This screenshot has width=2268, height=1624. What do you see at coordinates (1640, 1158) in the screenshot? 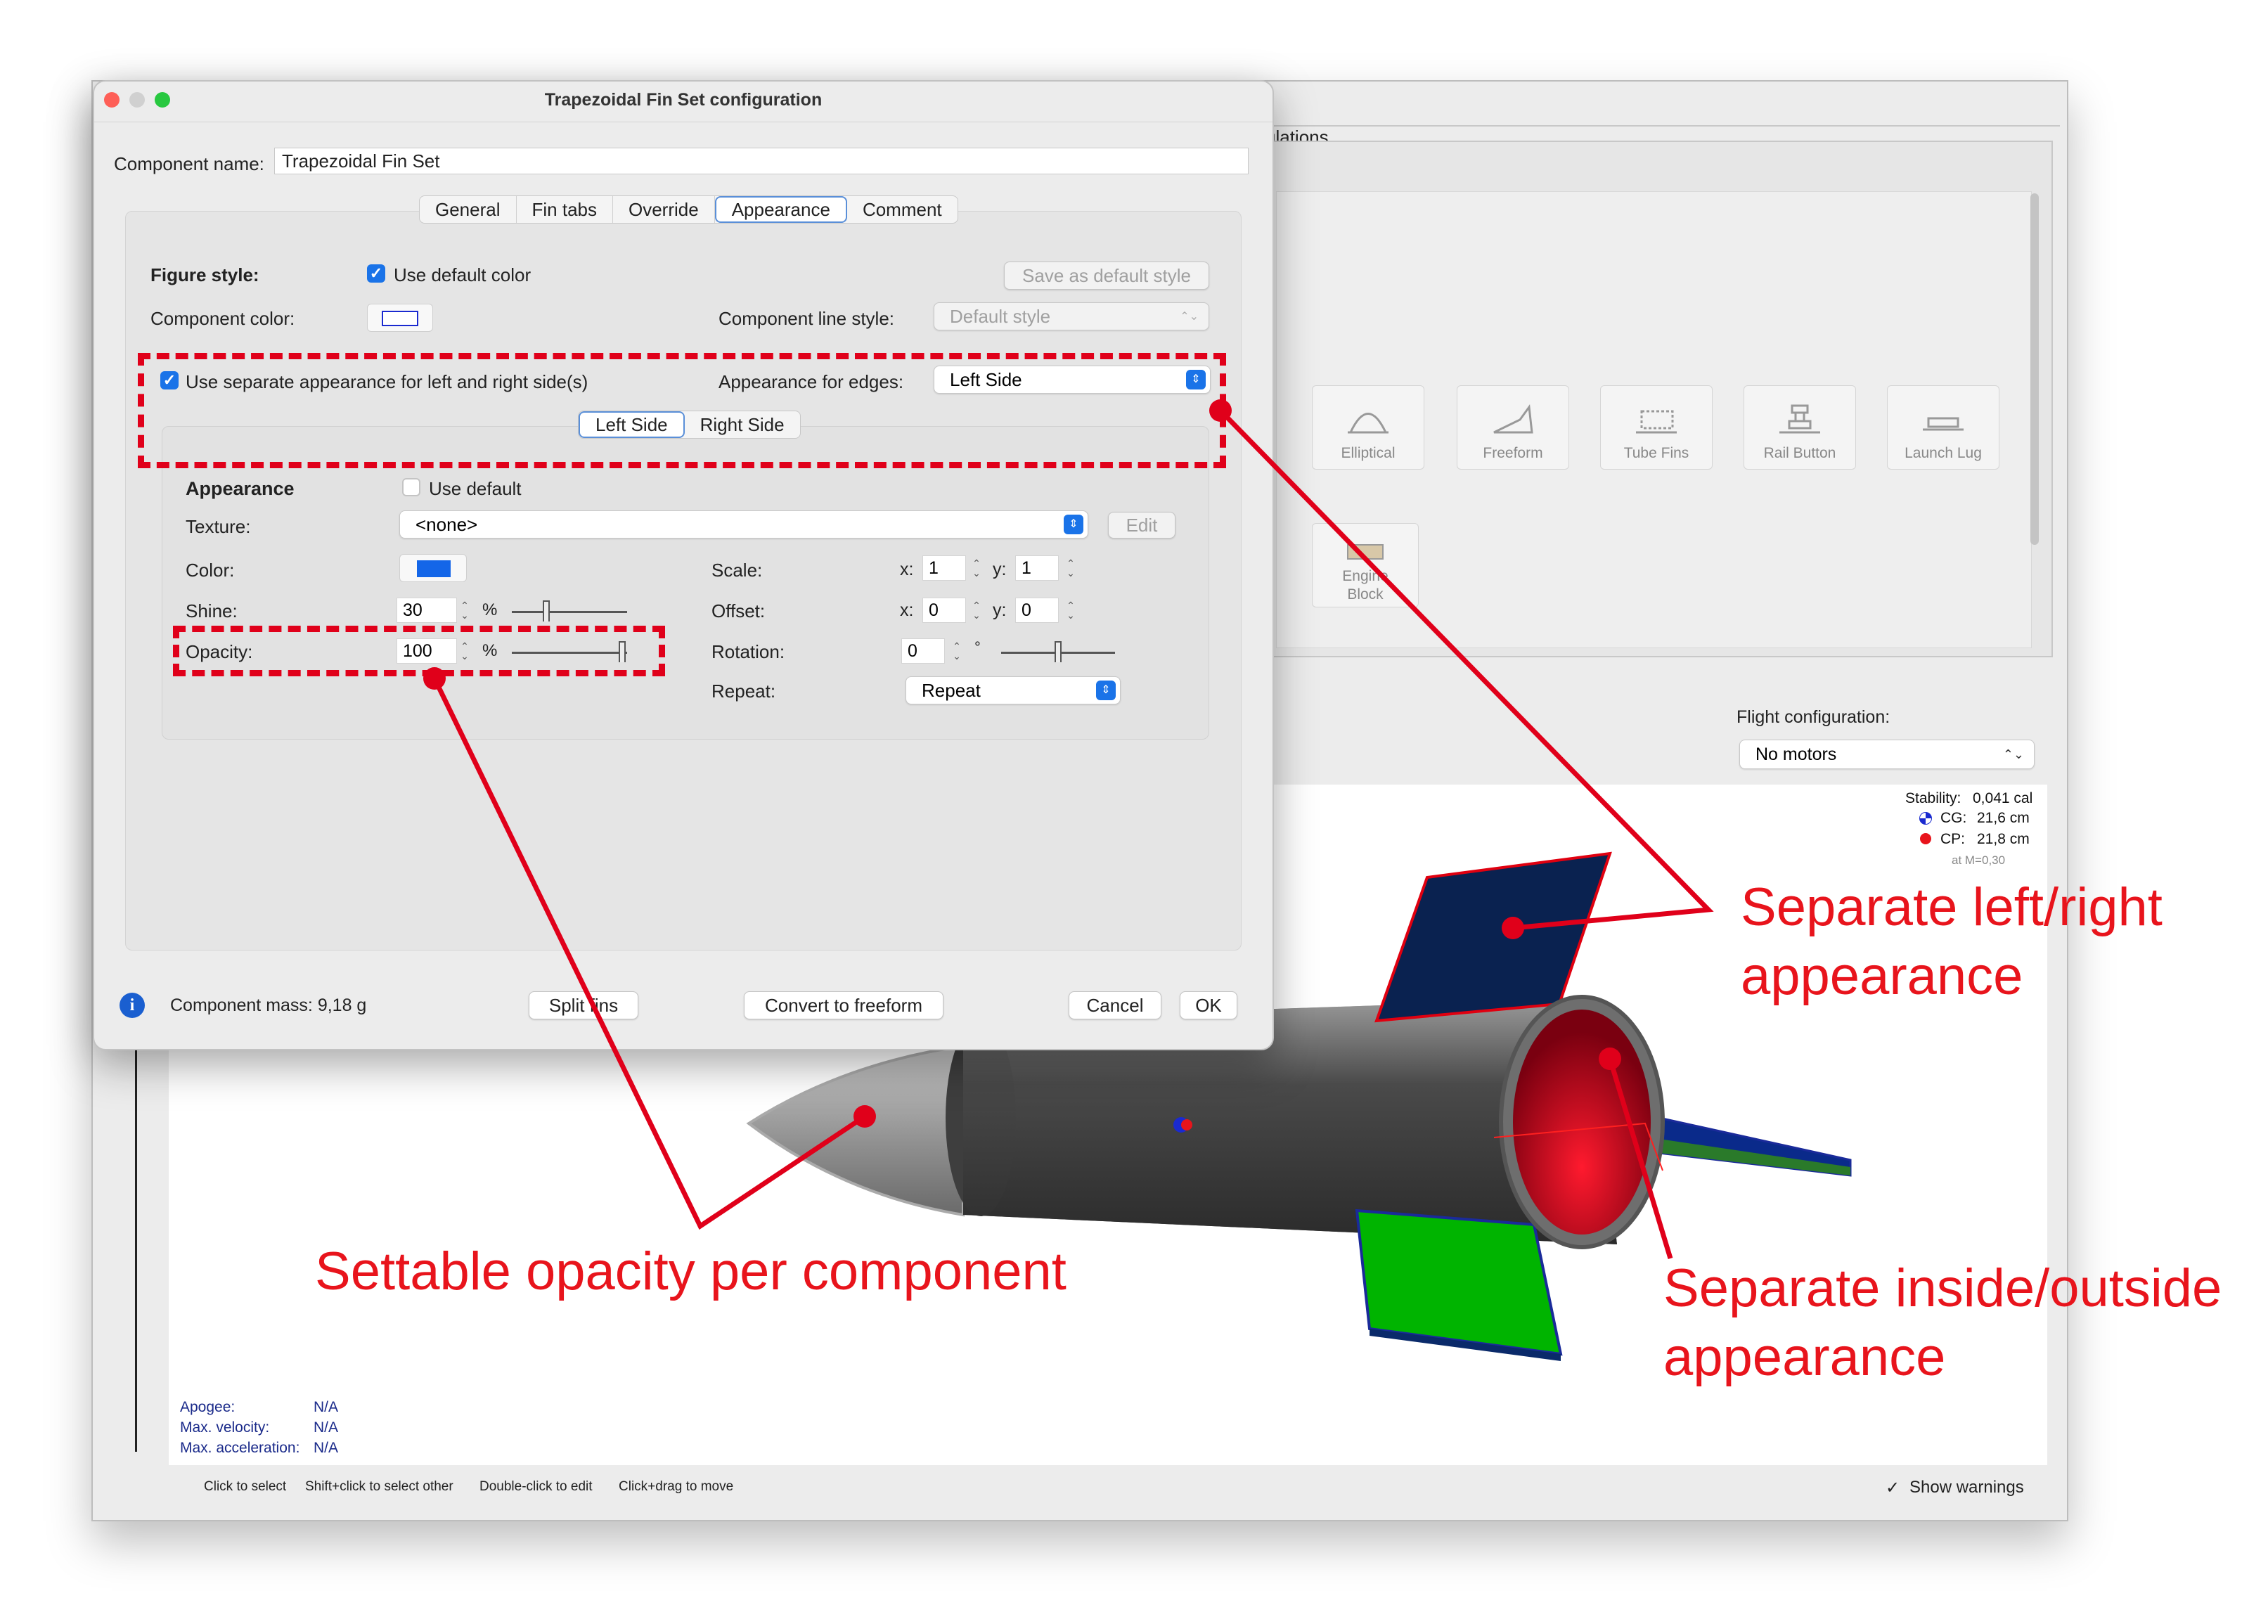
I see `arrow-inside-outside` at bounding box center [1640, 1158].